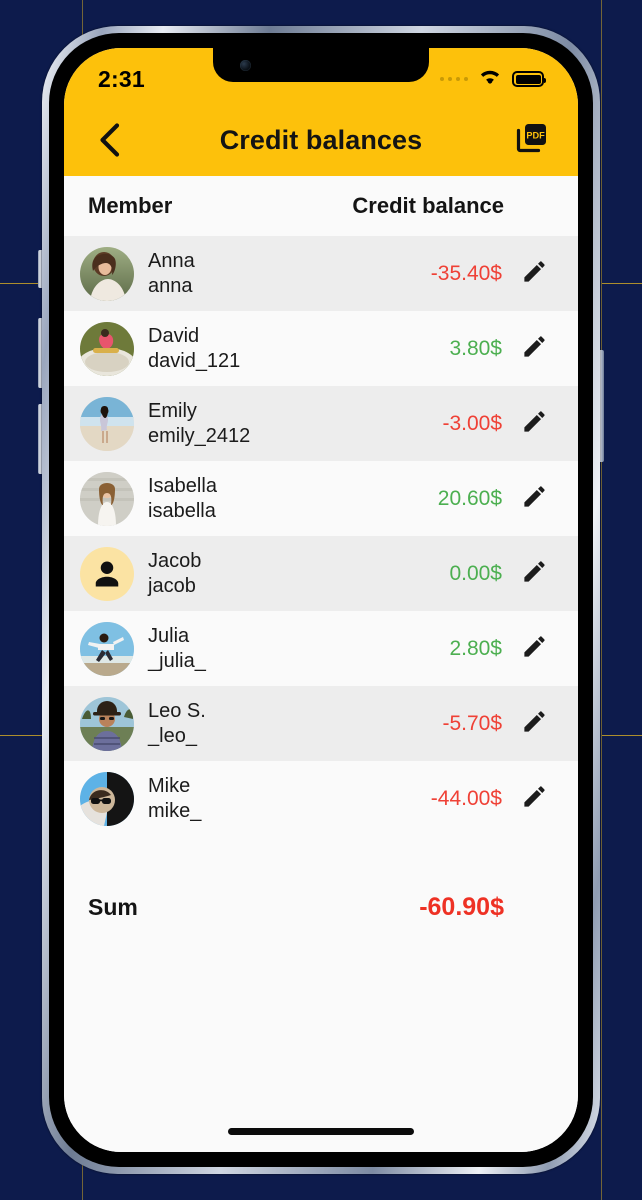 This screenshot has height=1200, width=642. What do you see at coordinates (199, 435) in the screenshot?
I see `member-username: emily_2412` at bounding box center [199, 435].